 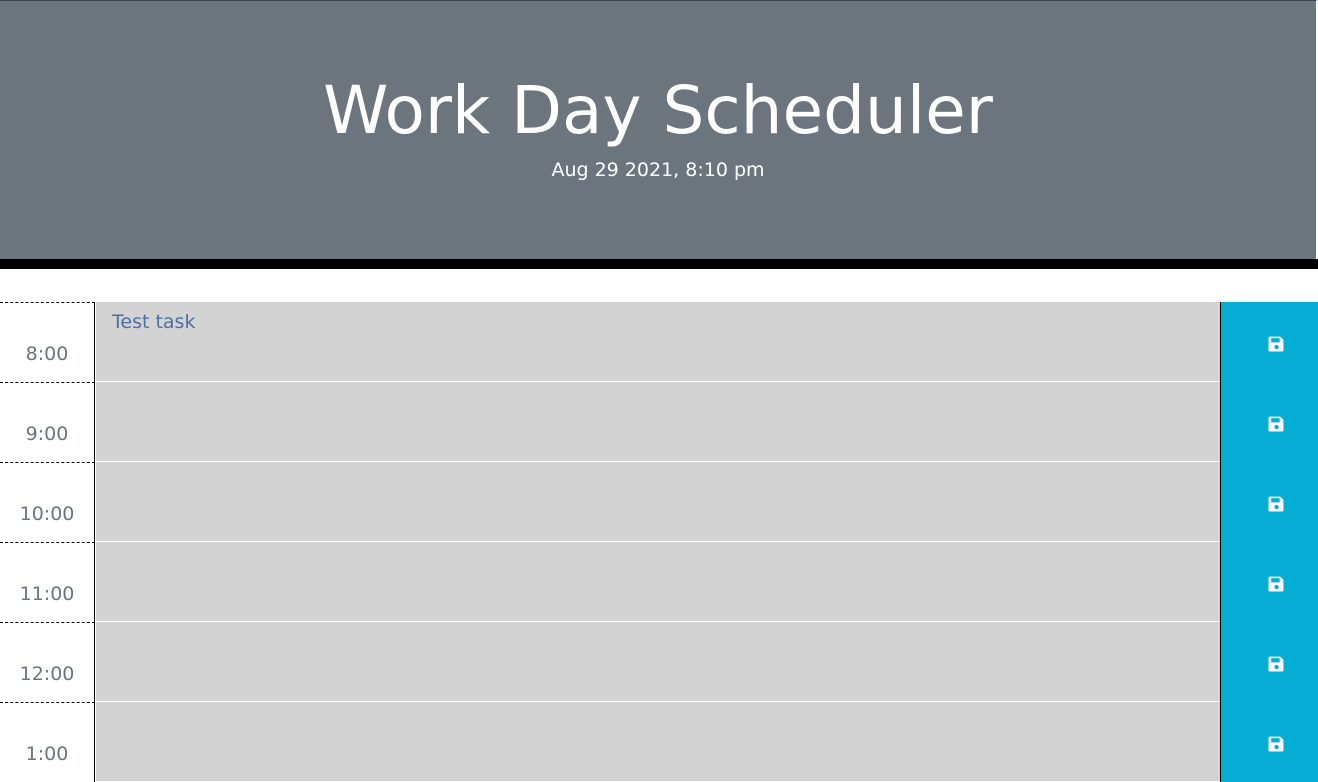 I want to click on page-title: Work Day Scheduler, so click(x=658, y=110).